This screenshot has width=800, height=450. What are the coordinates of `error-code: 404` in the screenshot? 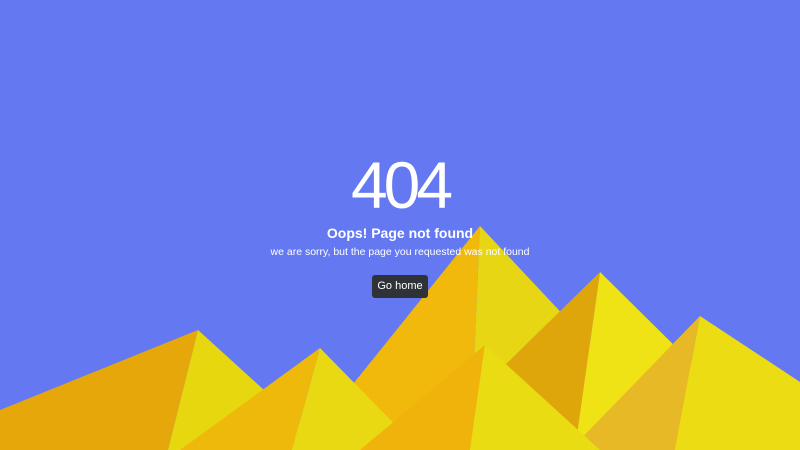 It's located at (401, 185).